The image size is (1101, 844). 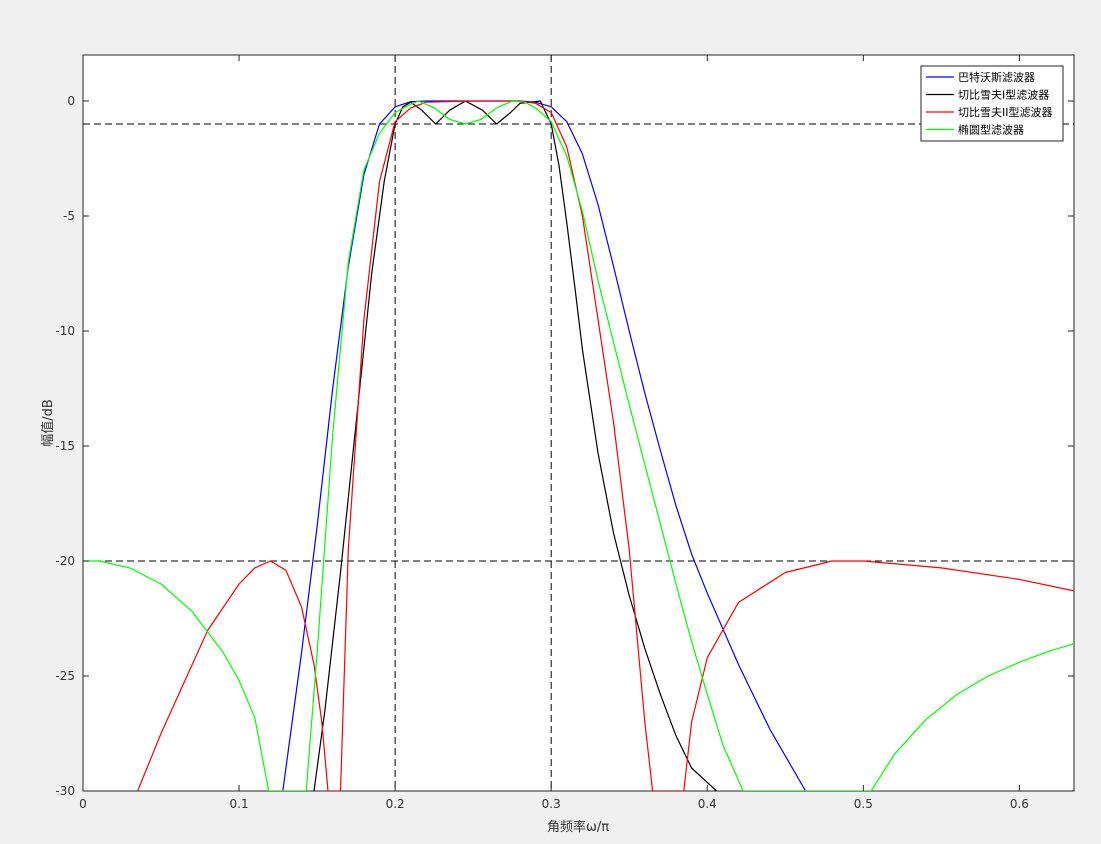 What do you see at coordinates (65, 561) in the screenshot?
I see `y-tick-label-4: -20` at bounding box center [65, 561].